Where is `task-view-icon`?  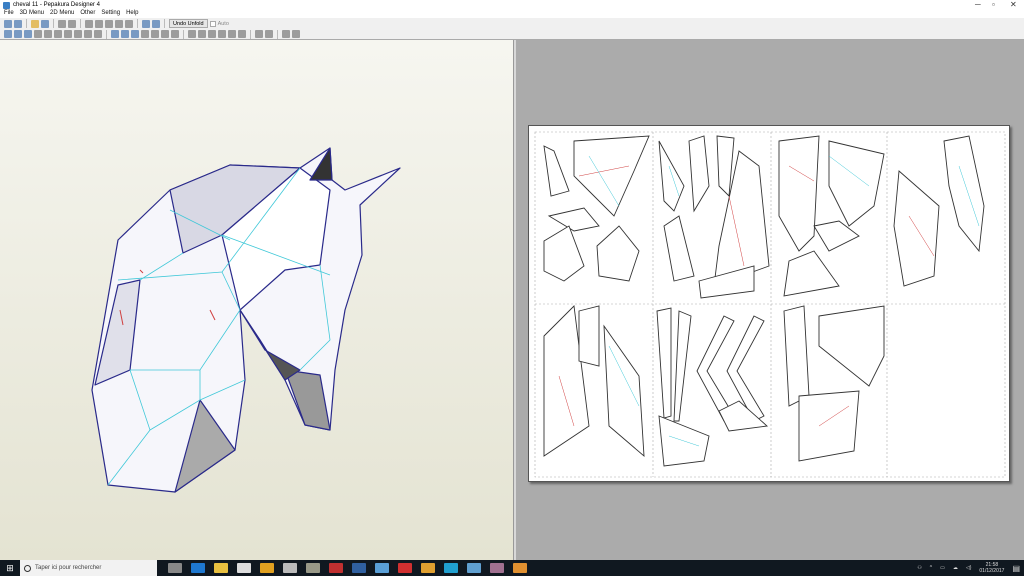 task-view-icon is located at coordinates (174, 568).